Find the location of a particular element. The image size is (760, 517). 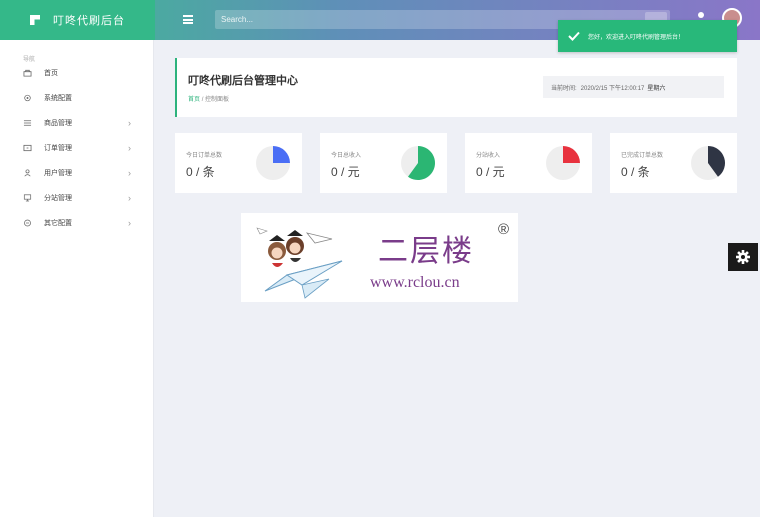

settings-toggle-button is located at coordinates (743, 257).